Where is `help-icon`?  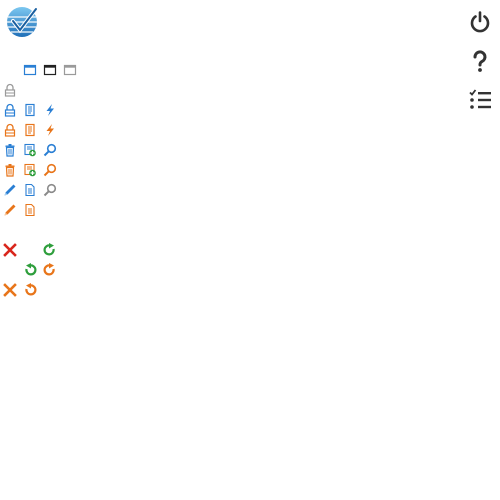
help-icon is located at coordinates (480, 61).